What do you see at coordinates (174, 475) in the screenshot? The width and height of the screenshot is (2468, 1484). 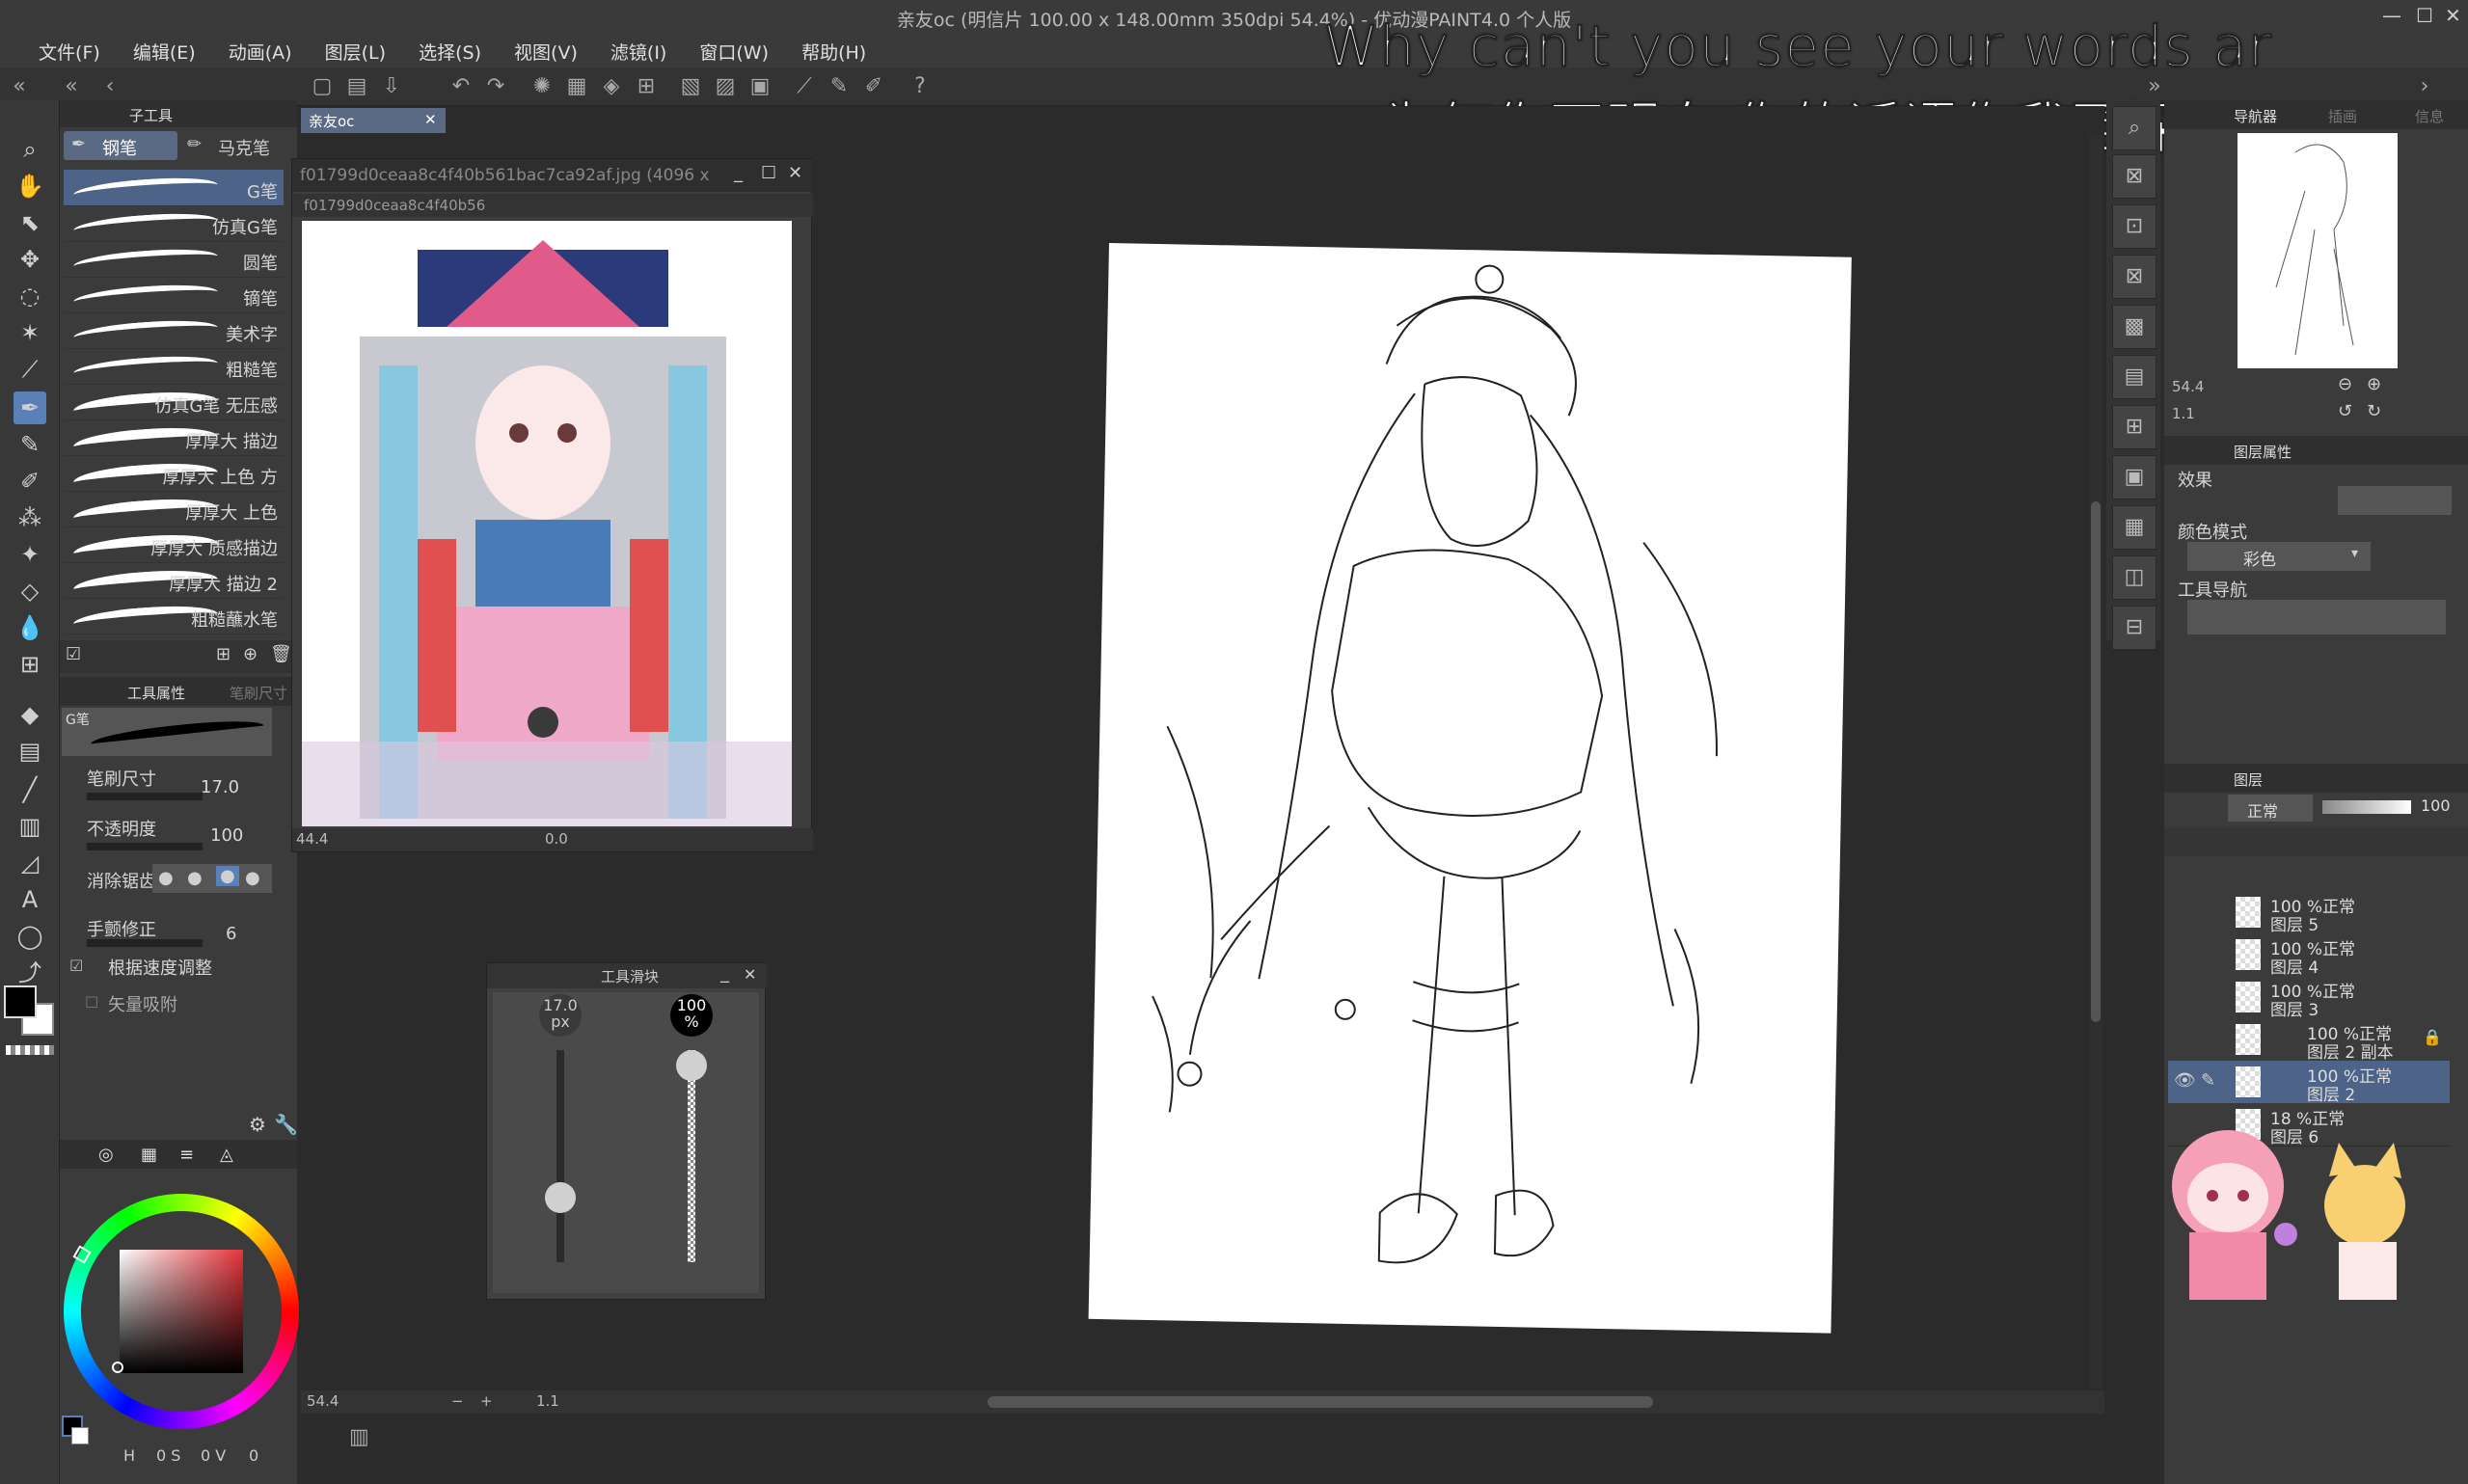 I see `brush-item: 厚厚大 上色 方` at bounding box center [174, 475].